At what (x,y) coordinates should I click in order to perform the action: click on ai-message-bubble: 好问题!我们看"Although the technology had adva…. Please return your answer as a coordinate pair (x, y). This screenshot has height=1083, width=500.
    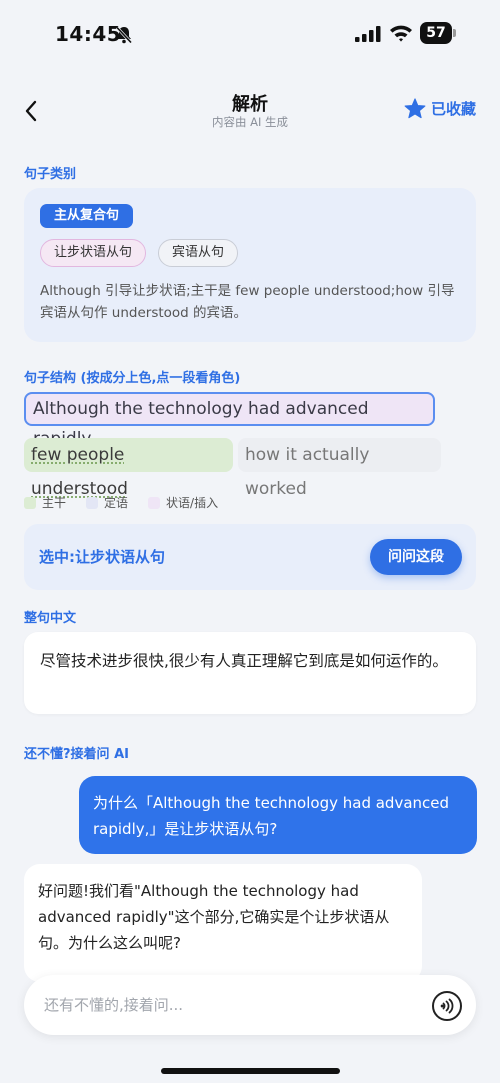
    Looking at the image, I should click on (223, 923).